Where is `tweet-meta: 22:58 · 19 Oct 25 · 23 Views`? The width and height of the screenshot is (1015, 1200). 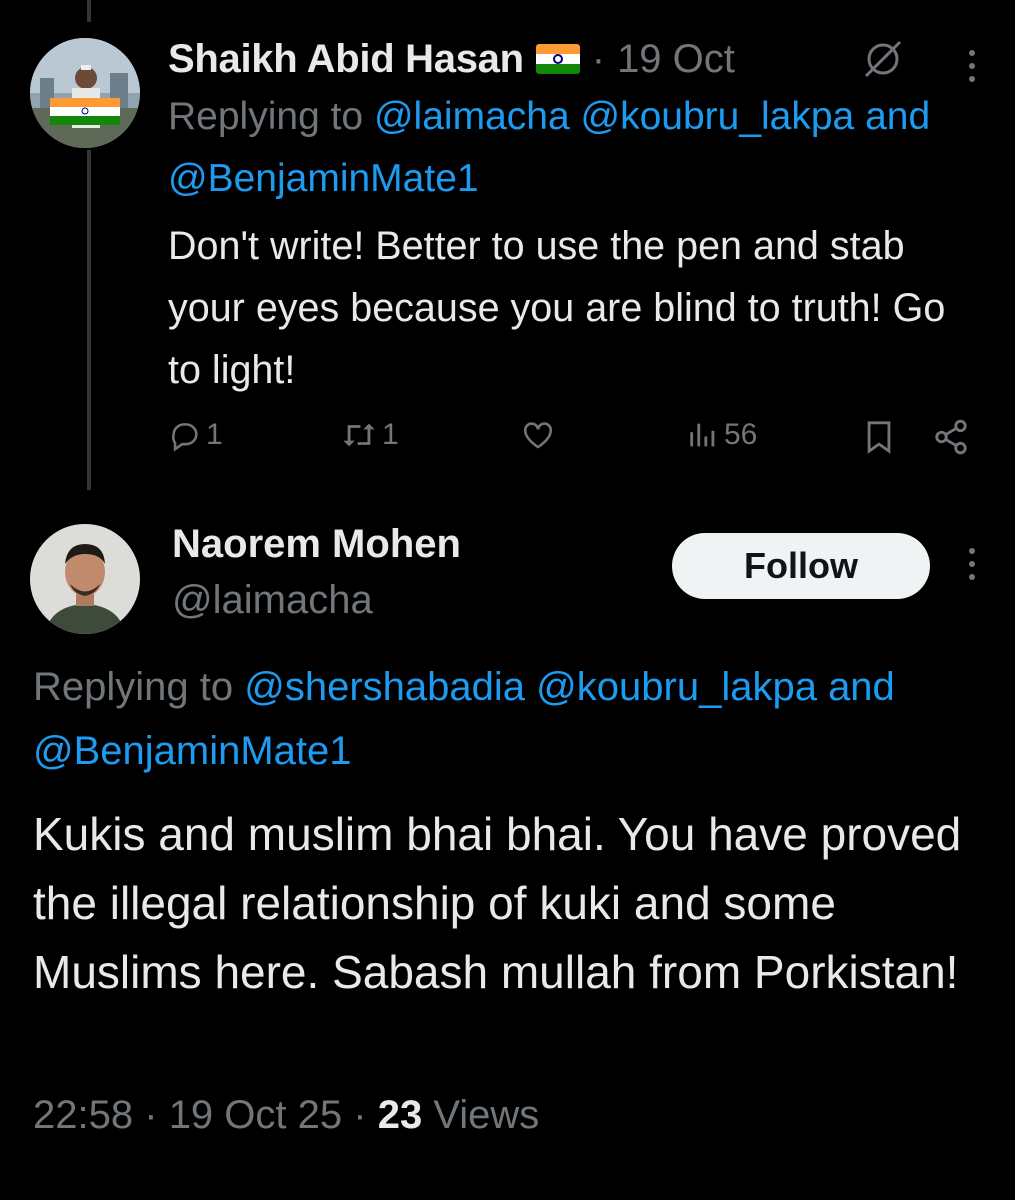 tweet-meta: 22:58 · 19 Oct 25 · 23 Views is located at coordinates (286, 1115).